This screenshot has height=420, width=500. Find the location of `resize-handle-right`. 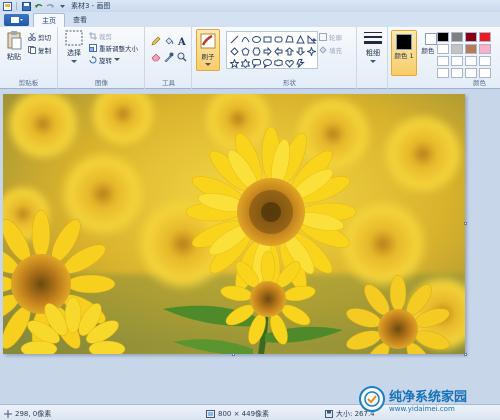

resize-handle-right is located at coordinates (465, 223).